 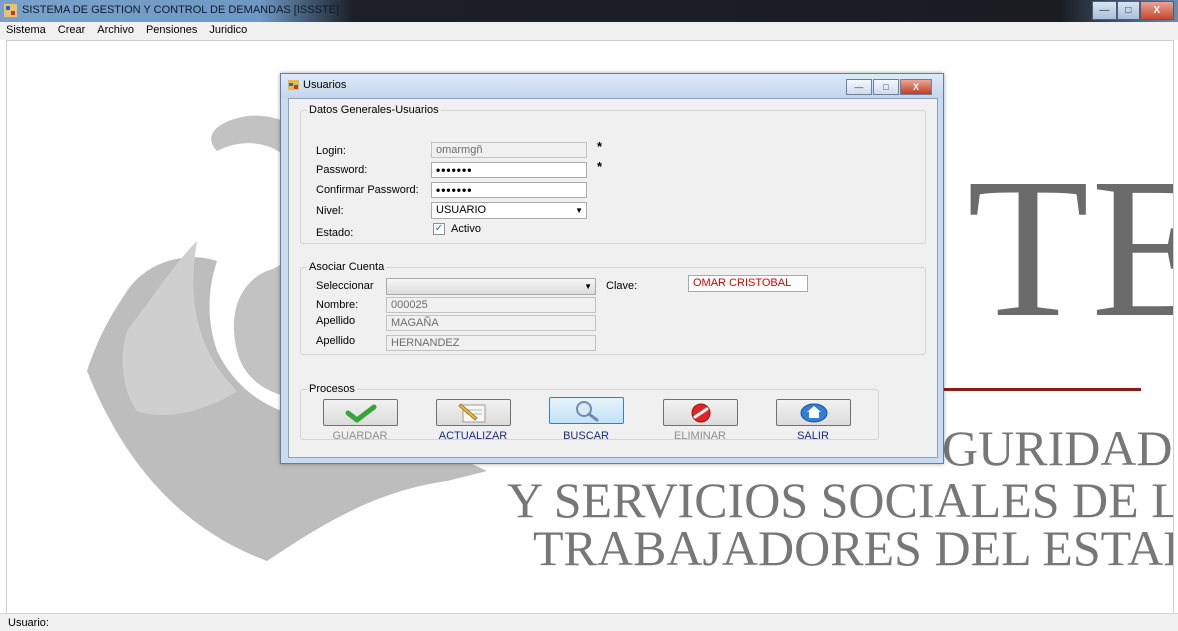 I want to click on window-controls: — □ X, so click(x=1133, y=10).